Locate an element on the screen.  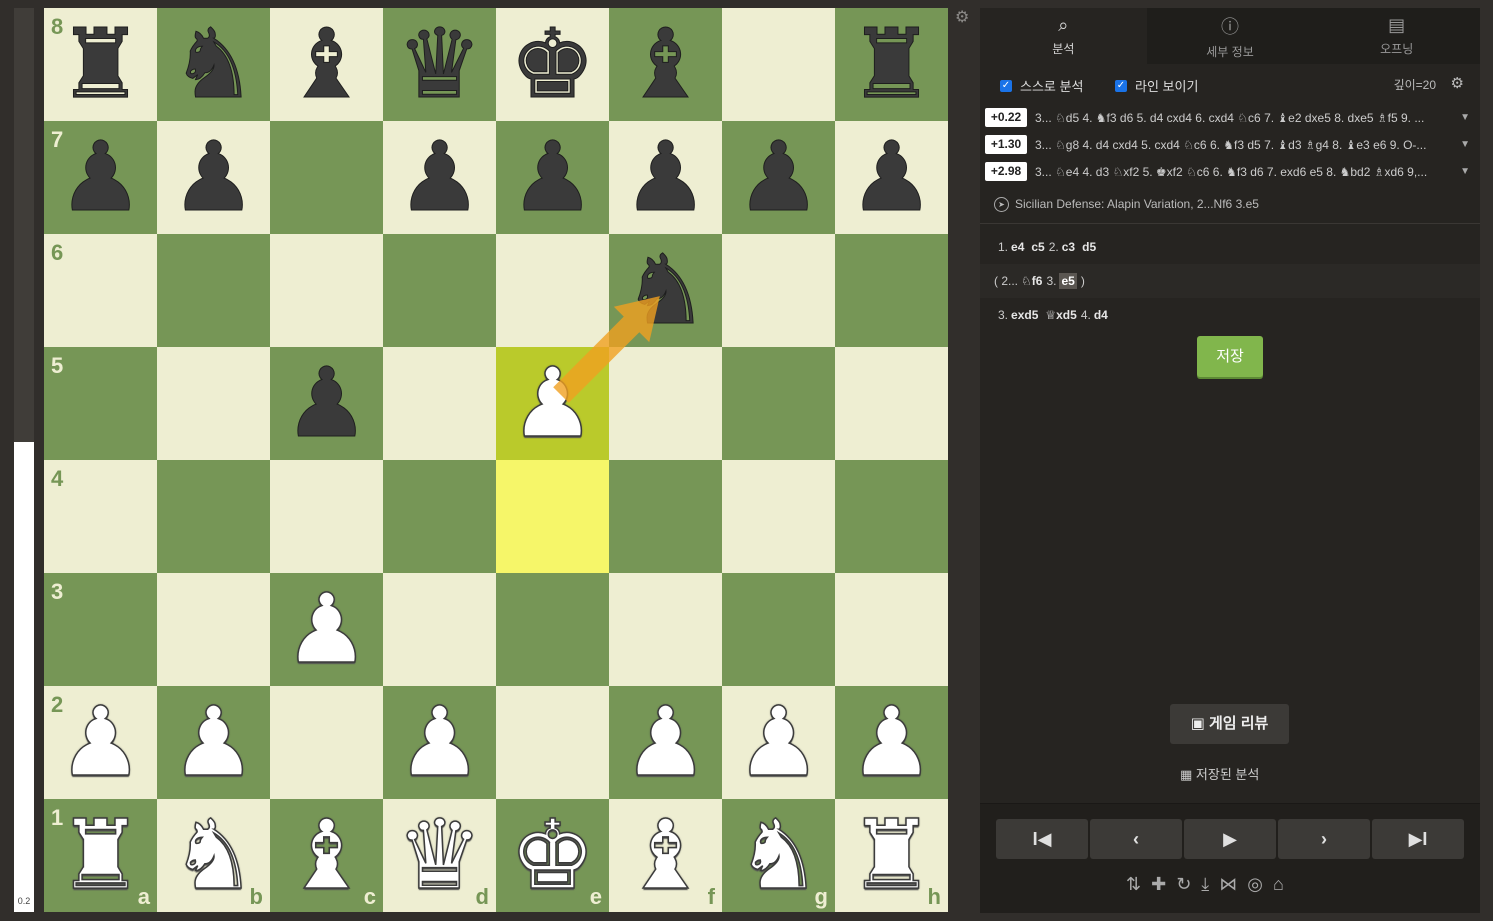
square-e2 is located at coordinates (552, 742).